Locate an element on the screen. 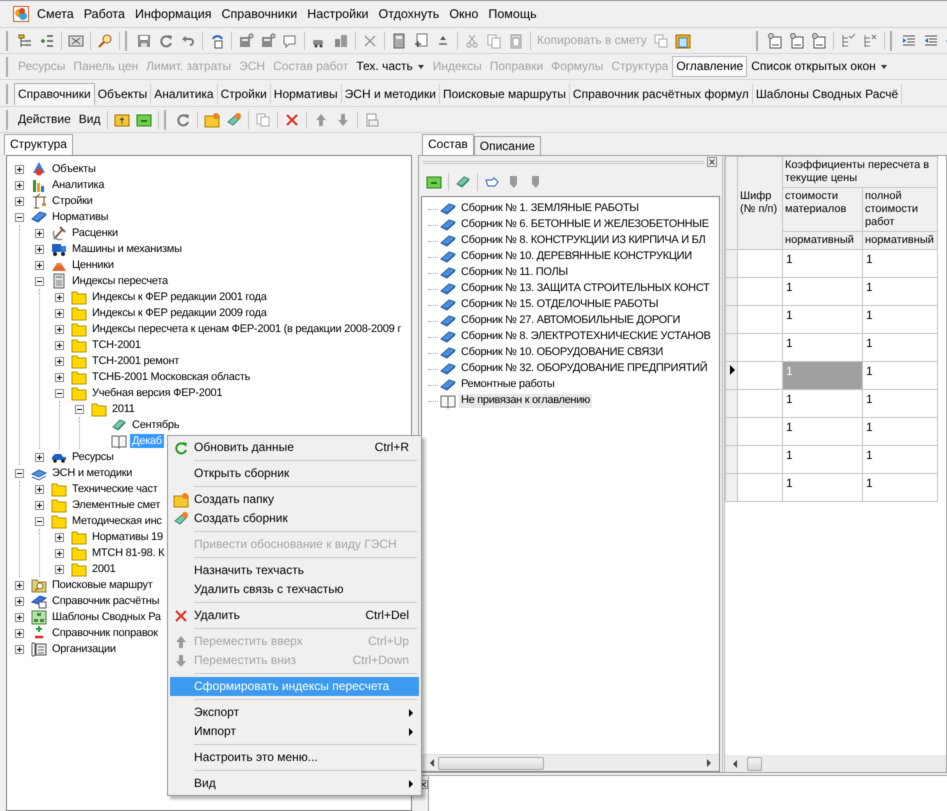  menu-item: Открыть сборник is located at coordinates (294, 473).